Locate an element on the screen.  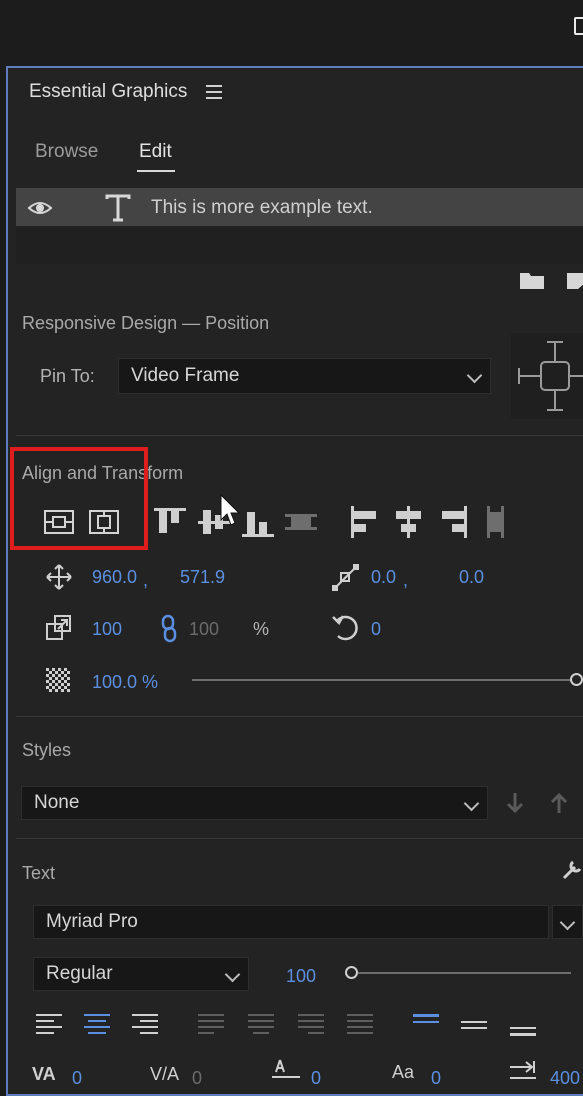
pin-target-icon is located at coordinates (549, 376).